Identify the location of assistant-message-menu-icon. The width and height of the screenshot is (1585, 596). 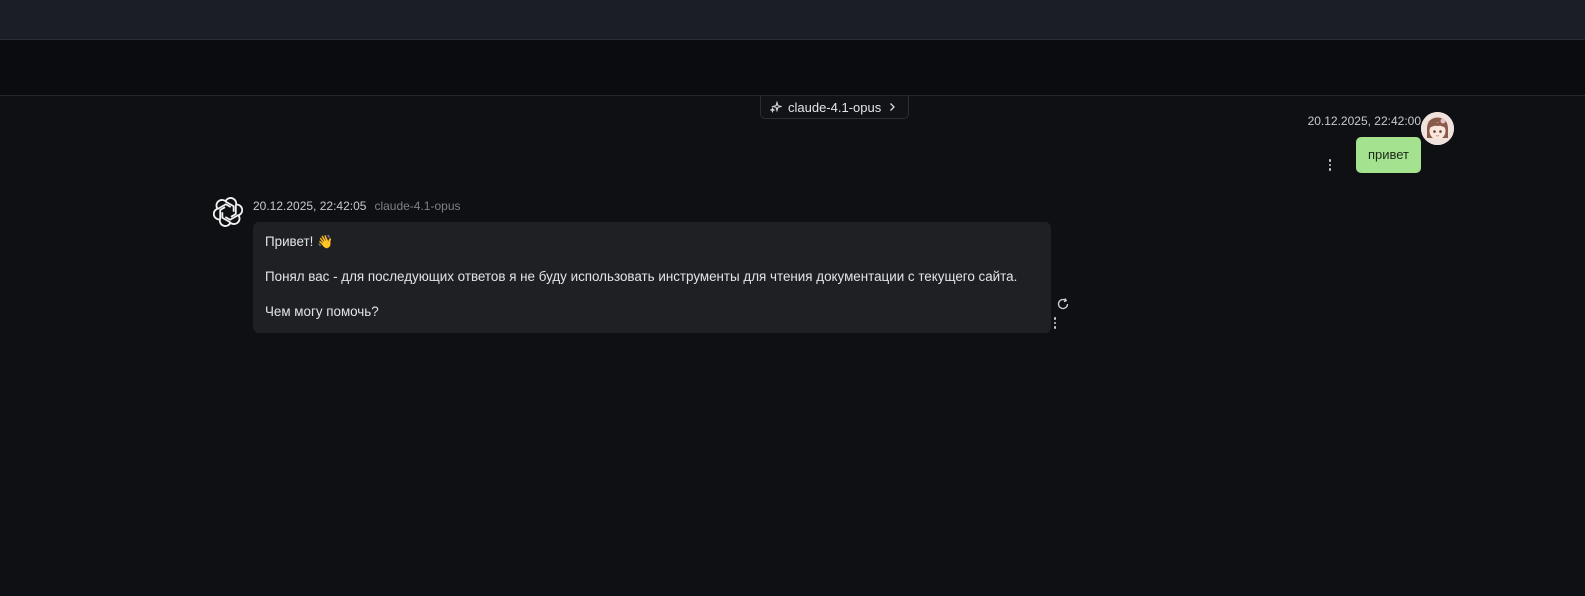
(1055, 323).